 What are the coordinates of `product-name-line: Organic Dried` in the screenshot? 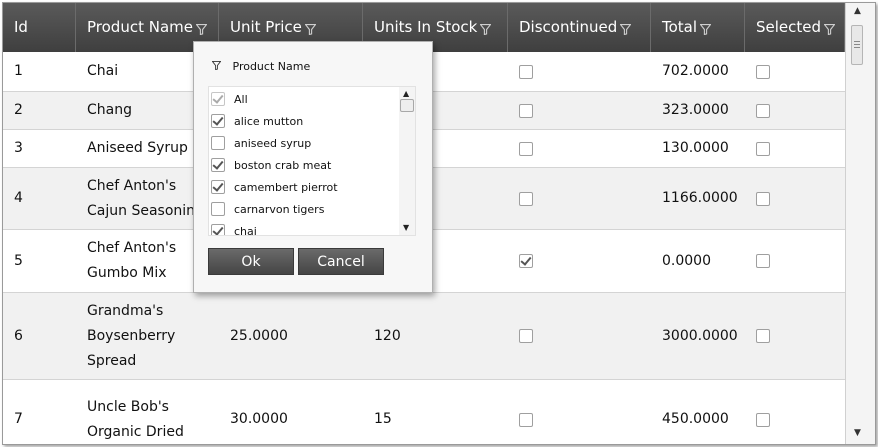 It's located at (135, 431).